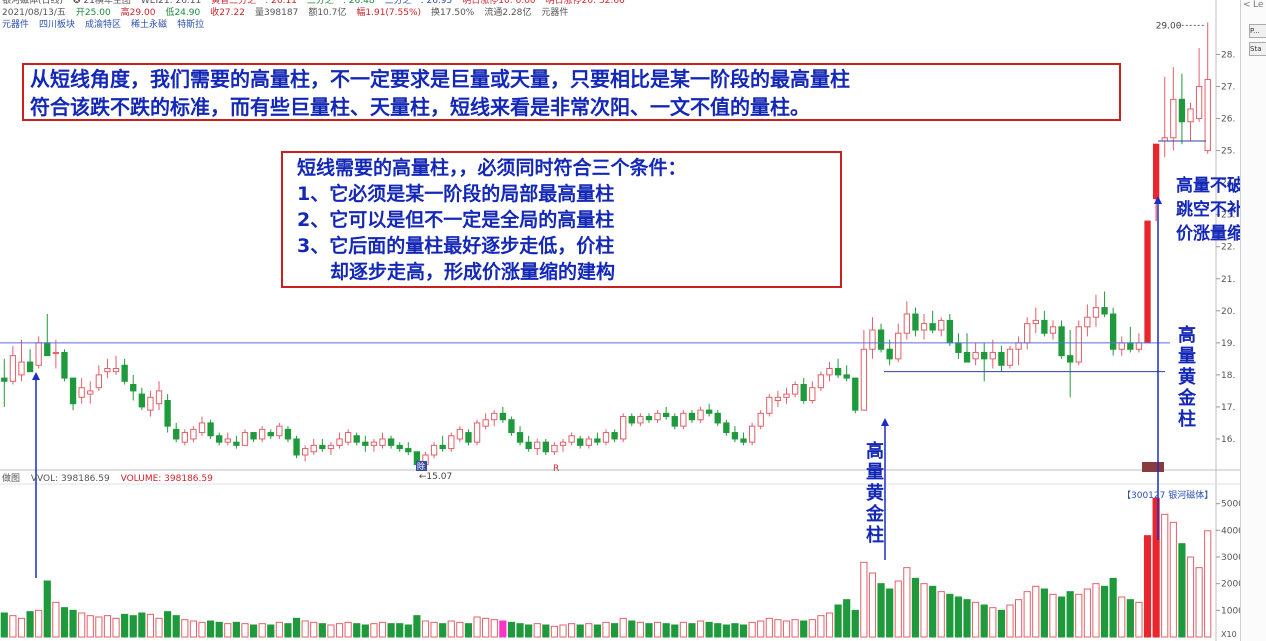 The image size is (1266, 641). What do you see at coordinates (166, 479) in the screenshot?
I see `volume-value: VOLUME: 398186.59` at bounding box center [166, 479].